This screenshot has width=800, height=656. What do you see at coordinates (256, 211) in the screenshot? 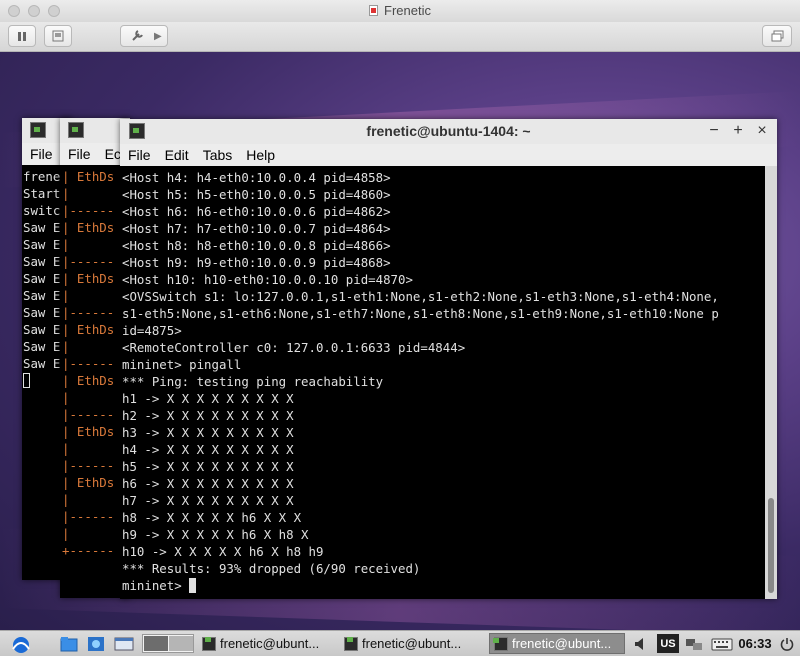
I see `terminal-line: <Host h6: h6-eth0:10.0.0.6 pid=4862>` at bounding box center [256, 211].